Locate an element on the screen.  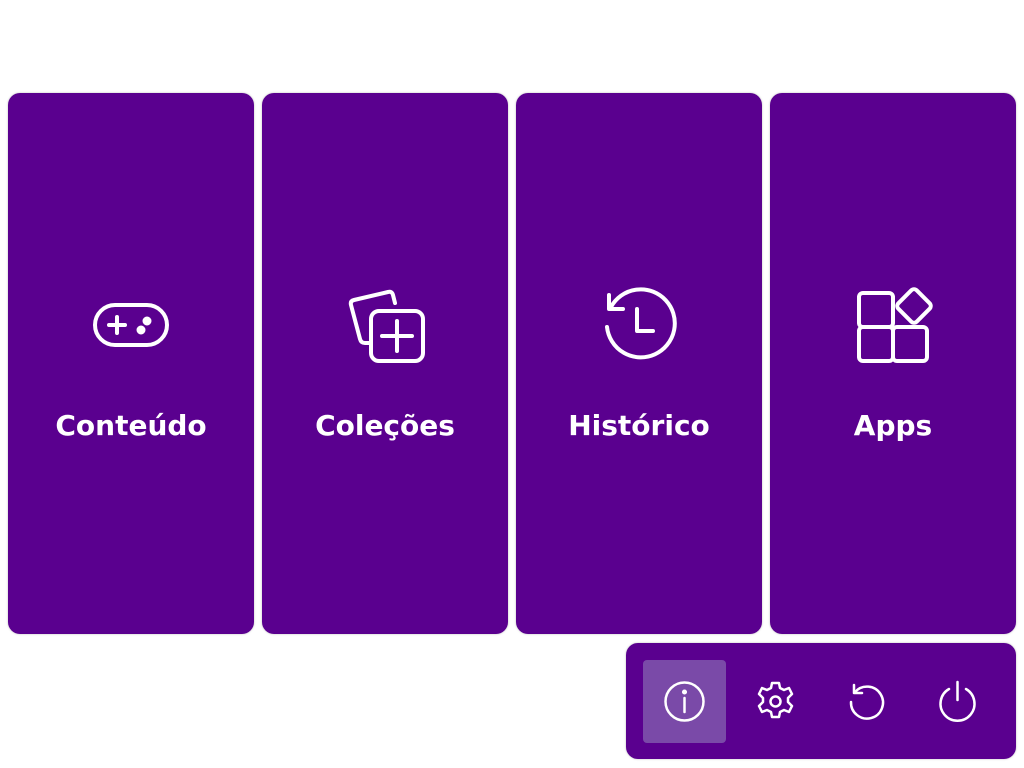
tile-label: Conteúdo is located at coordinates (131, 425).